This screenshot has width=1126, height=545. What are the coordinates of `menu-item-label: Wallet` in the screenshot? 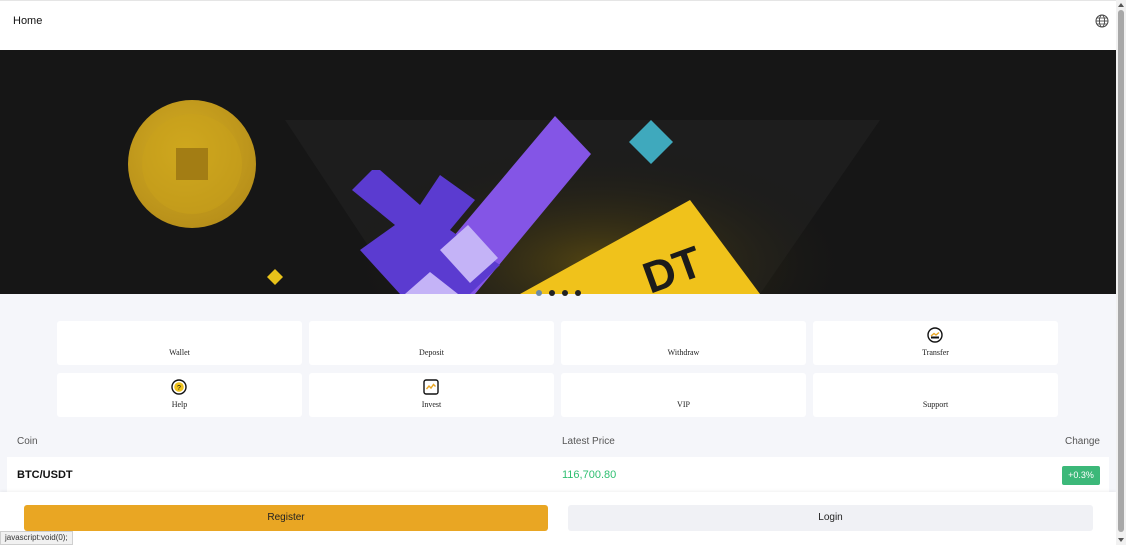 It's located at (179, 352).